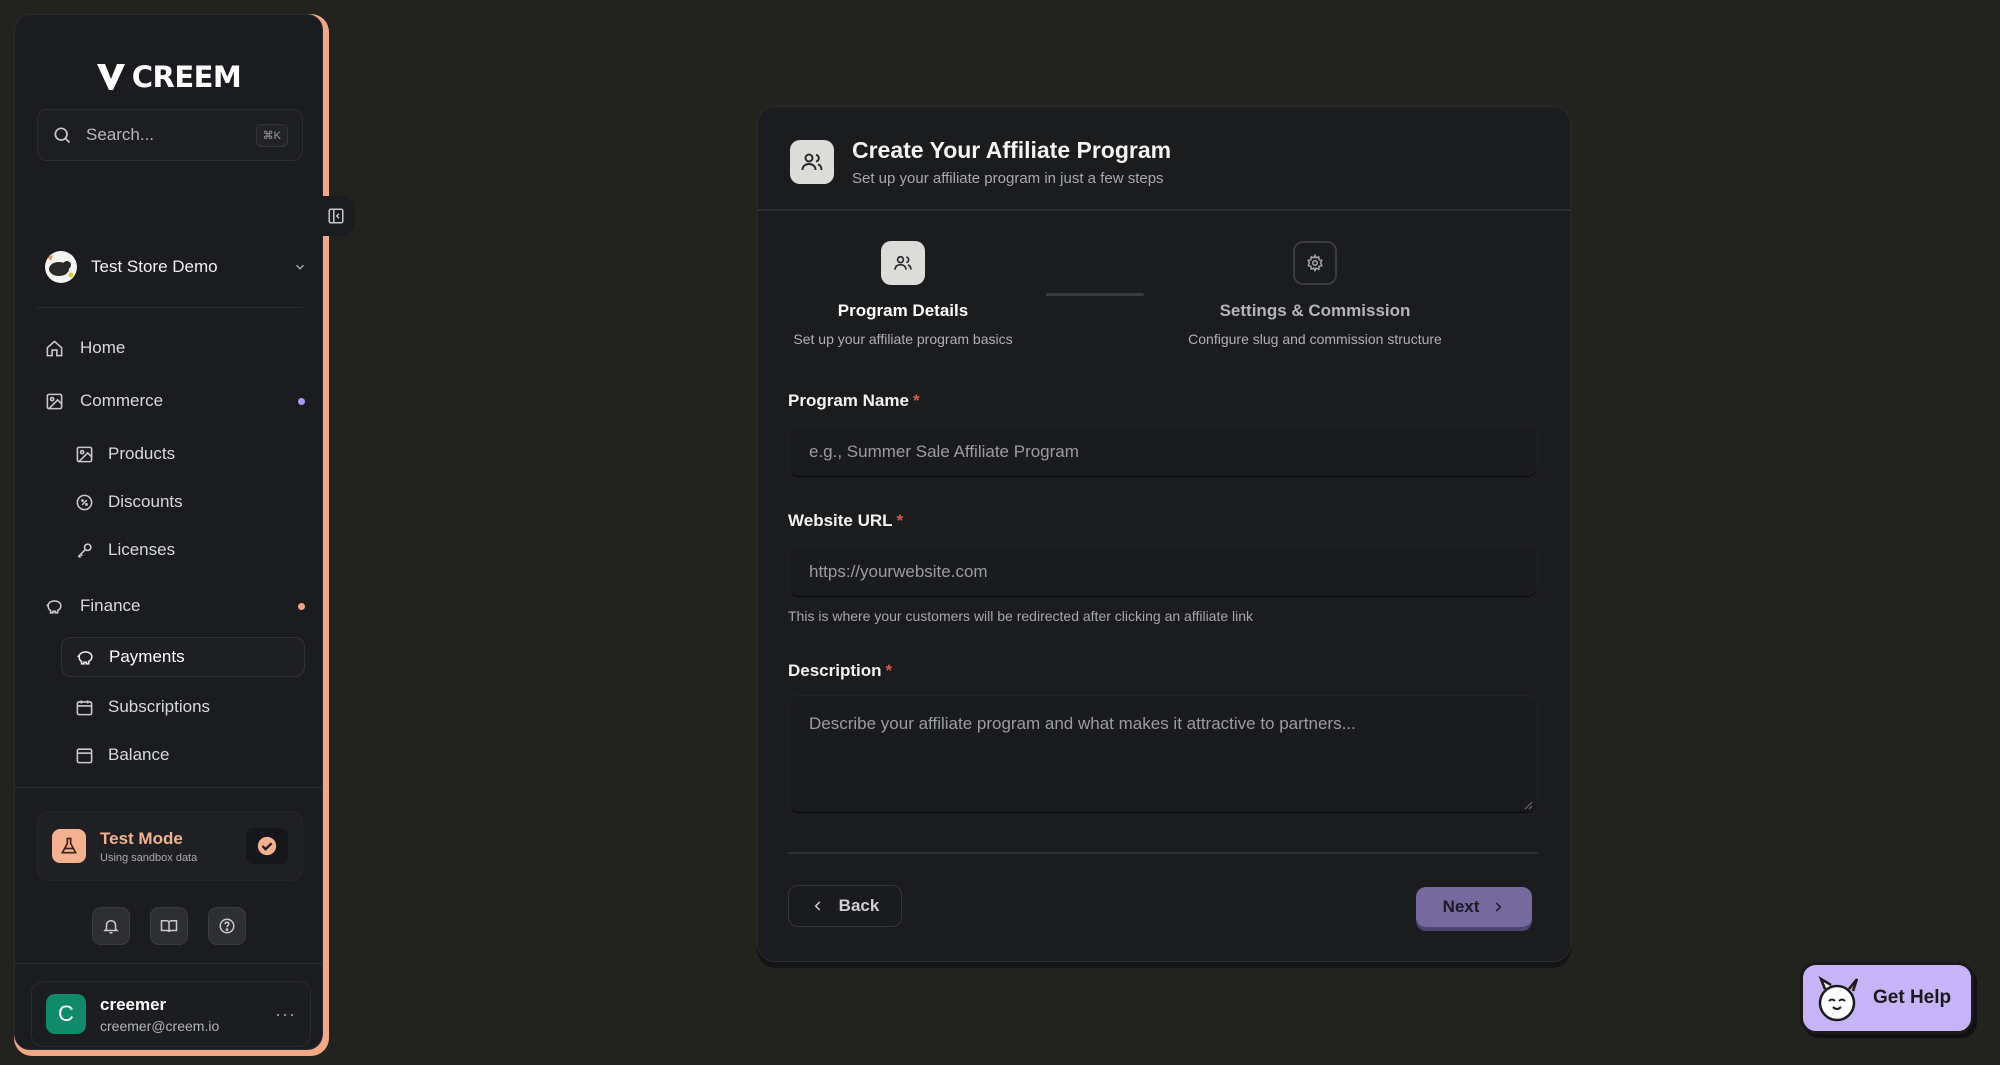 This screenshot has width=2000, height=1065. I want to click on store-avatar, so click(61, 267).